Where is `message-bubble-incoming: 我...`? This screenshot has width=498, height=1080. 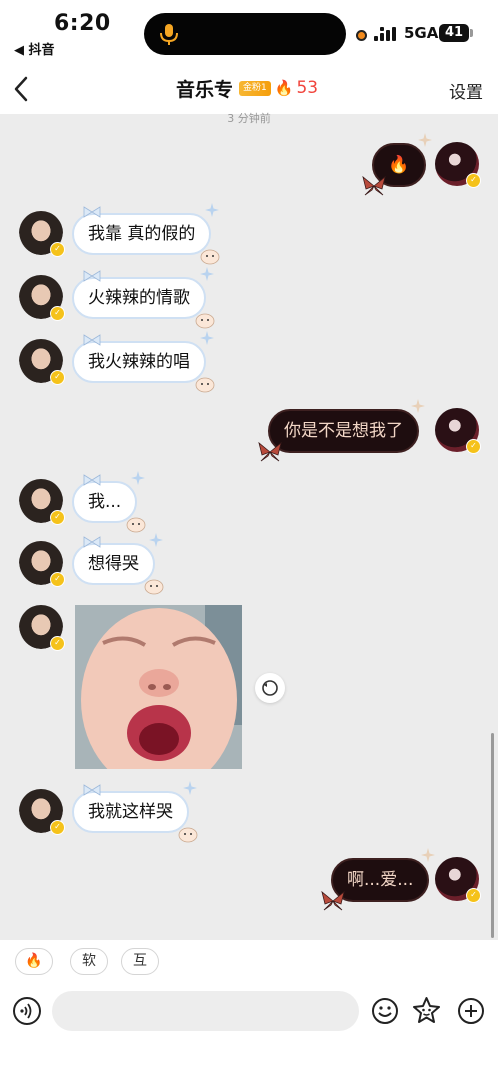 message-bubble-incoming: 我... is located at coordinates (109, 502).